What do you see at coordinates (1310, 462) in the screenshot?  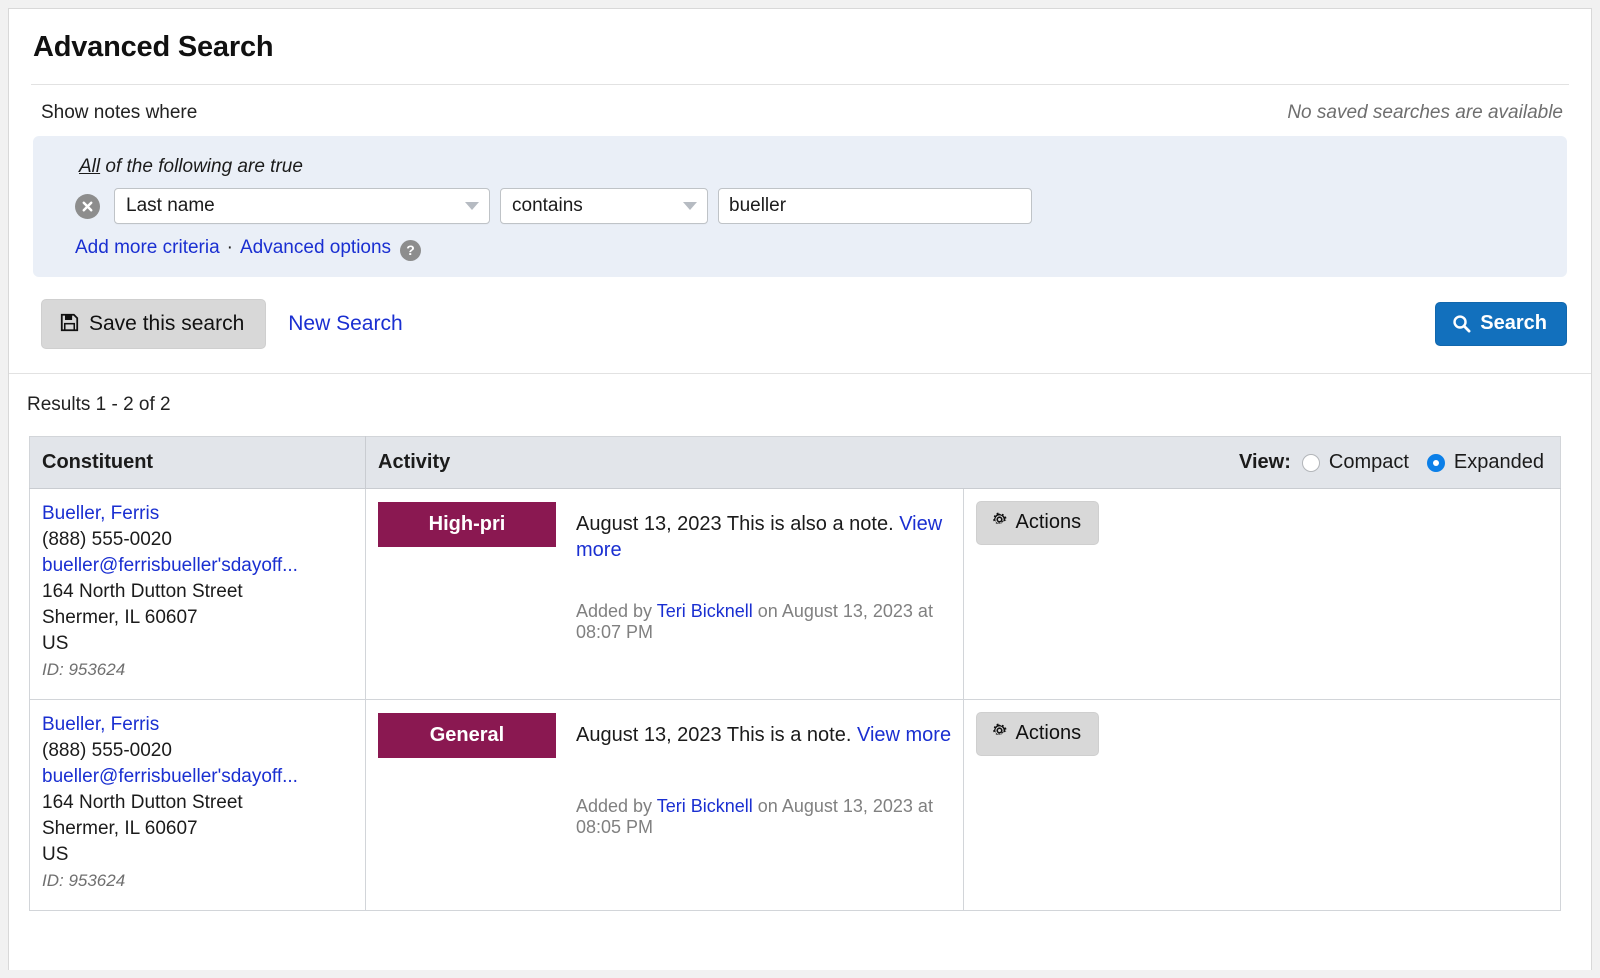 I see `radio-view-compact` at bounding box center [1310, 462].